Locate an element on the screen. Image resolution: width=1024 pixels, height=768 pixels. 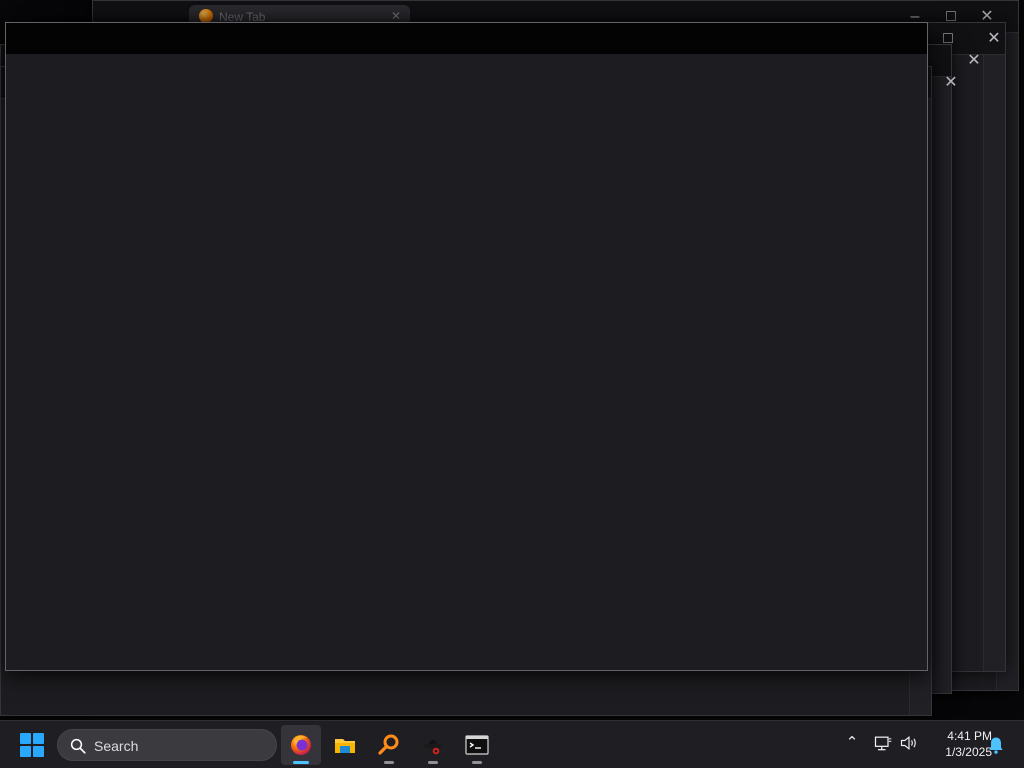
taskbar-hacker-app-button is located at coordinates (433, 745).